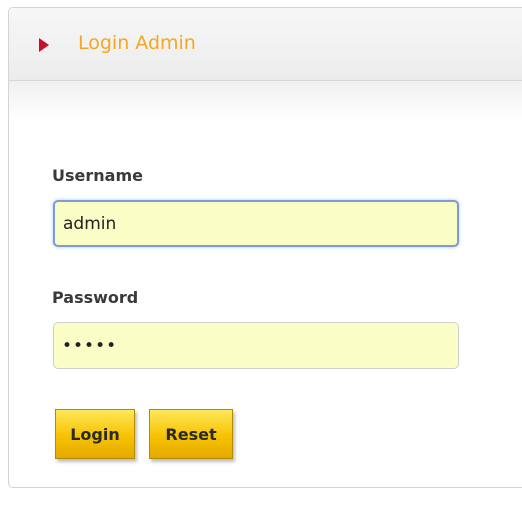 This screenshot has height=515, width=522. Describe the element at coordinates (256, 223) in the screenshot. I see `username-input` at that location.